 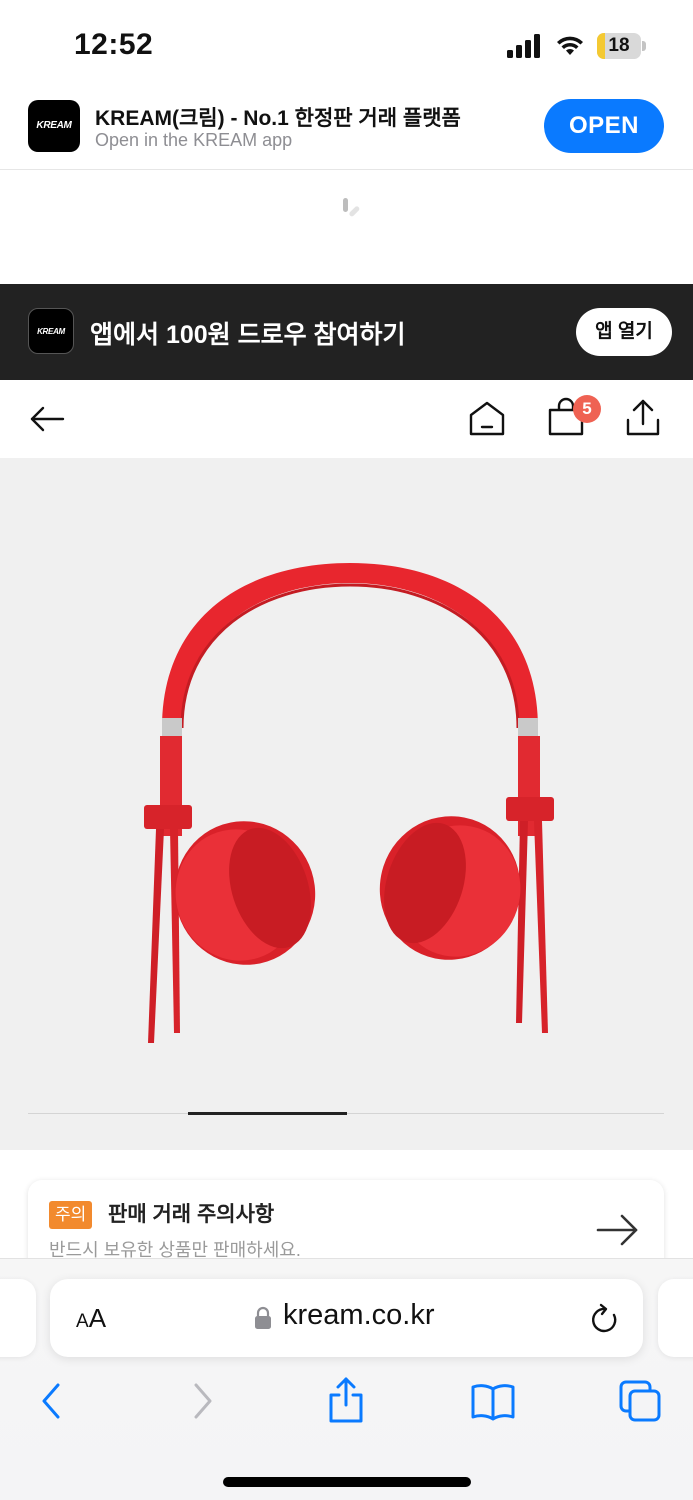 I want to click on arrow-right-icon, so click(x=618, y=1230).